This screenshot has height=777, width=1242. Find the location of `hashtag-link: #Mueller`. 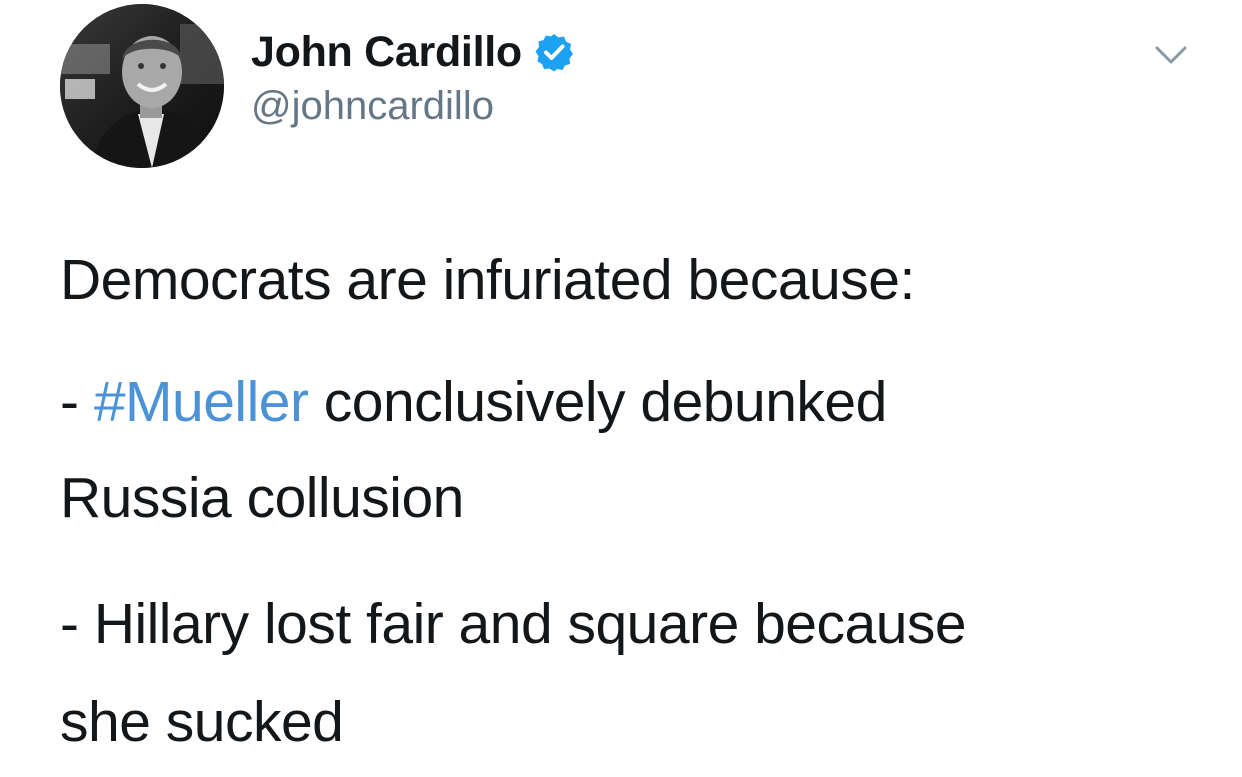

hashtag-link: #Mueller is located at coordinates (201, 402).